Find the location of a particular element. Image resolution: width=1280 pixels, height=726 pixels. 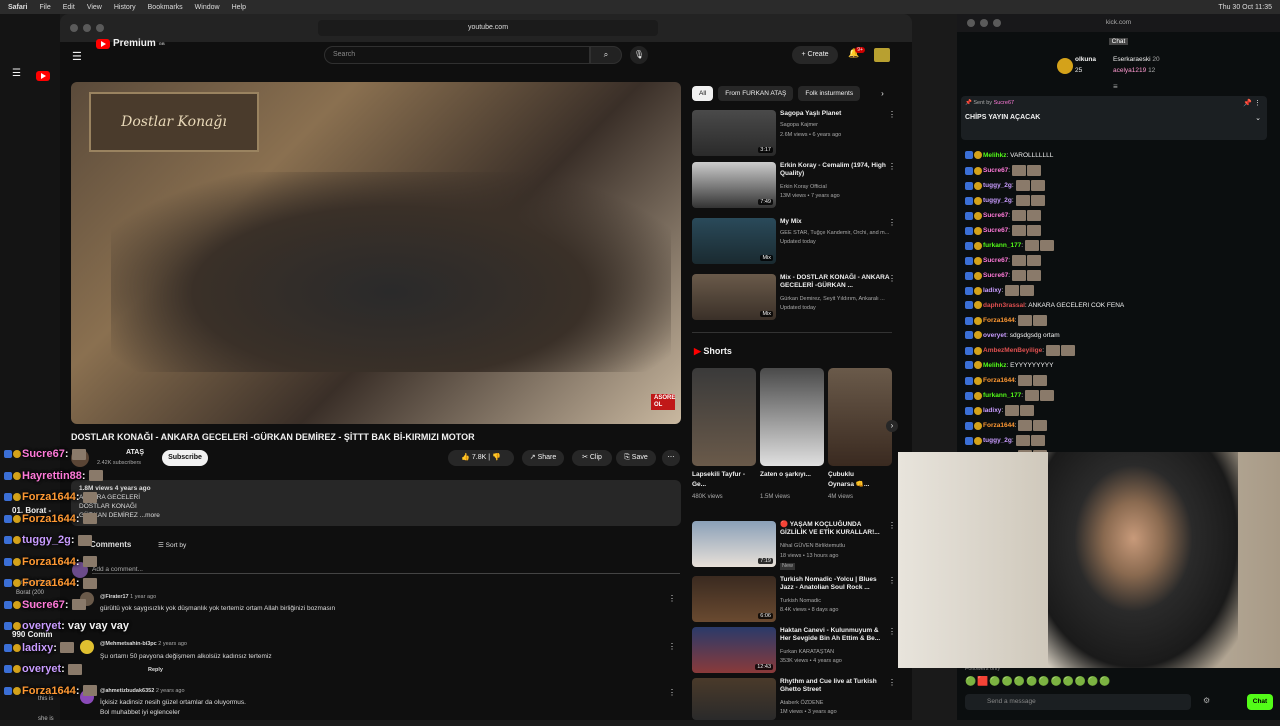

pin-icon: 📌 ⋮ is located at coordinates (1252, 103).